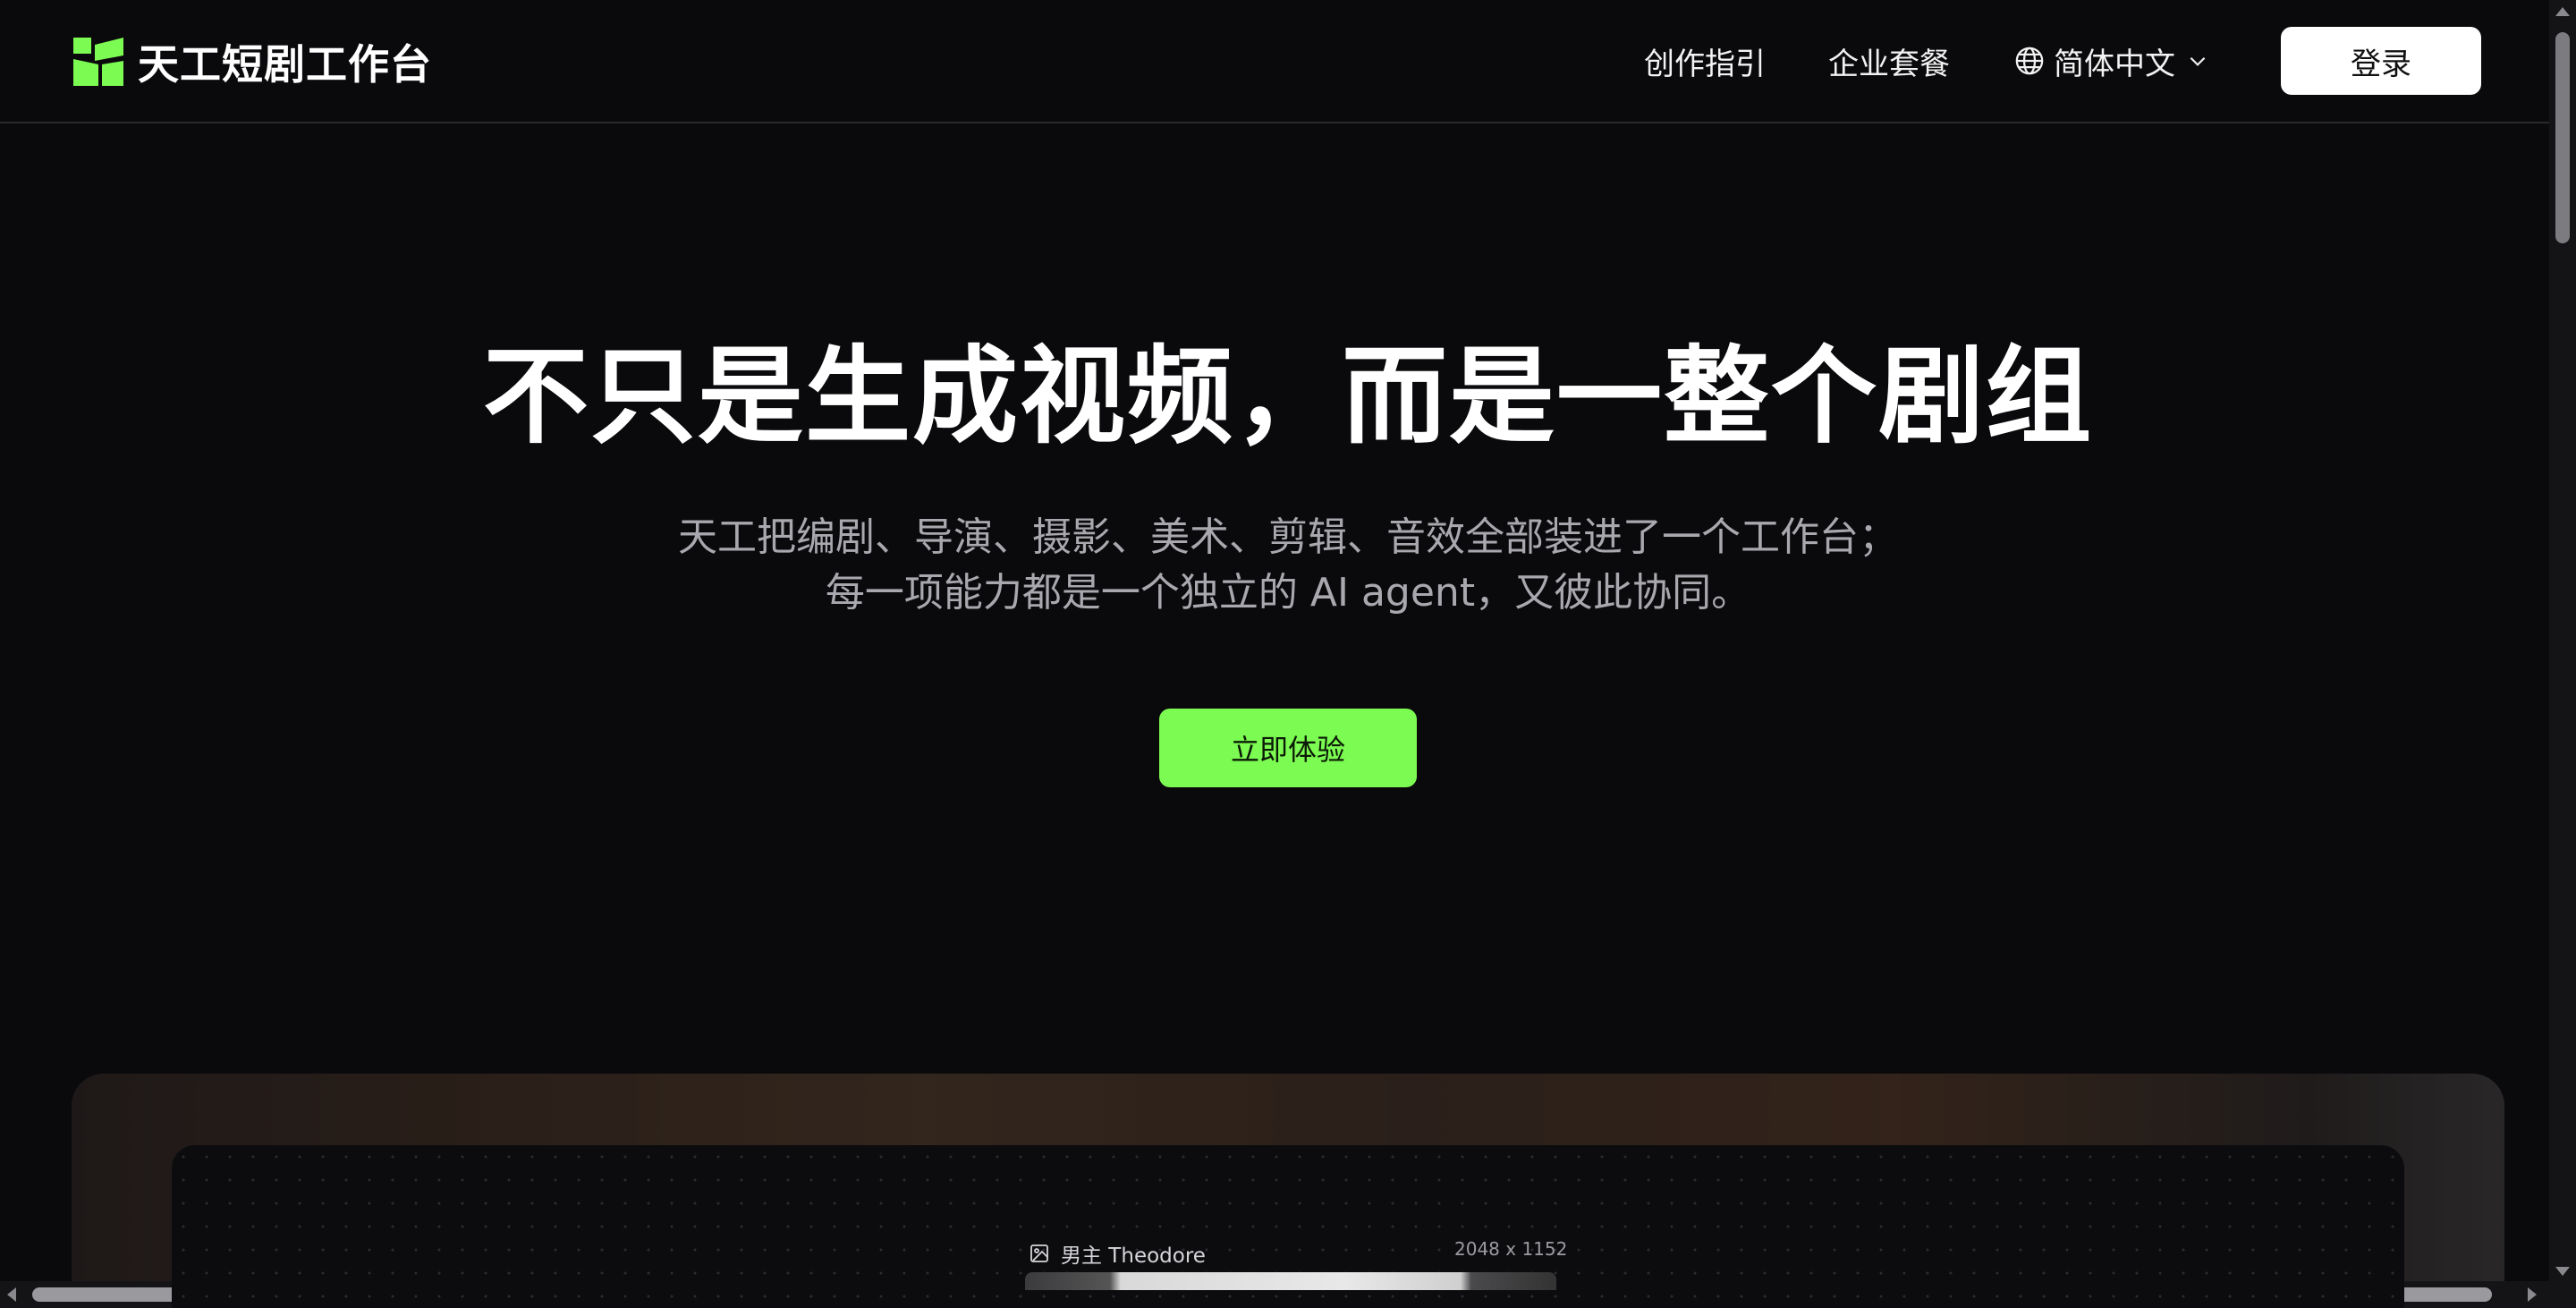 This screenshot has height=1308, width=2576. What do you see at coordinates (2562, 1271) in the screenshot?
I see `scroll-down-arrow-icon` at bounding box center [2562, 1271].